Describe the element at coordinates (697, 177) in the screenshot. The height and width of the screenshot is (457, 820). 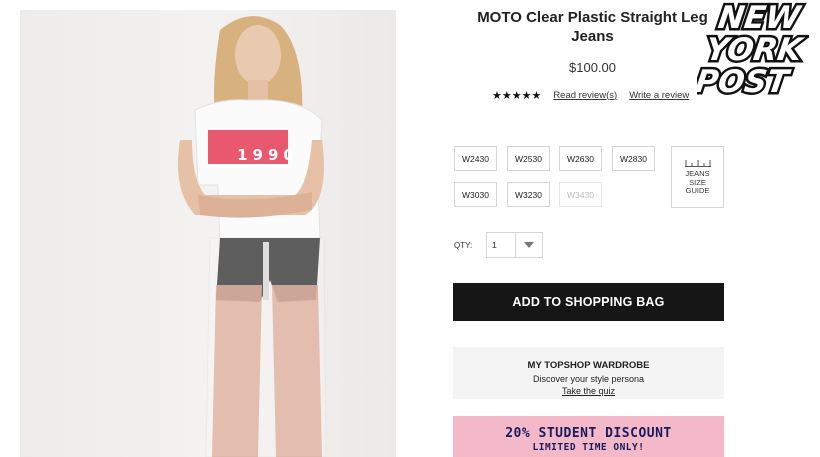
I see `size-guide-button: JEANS SIZE GUIDE` at that location.